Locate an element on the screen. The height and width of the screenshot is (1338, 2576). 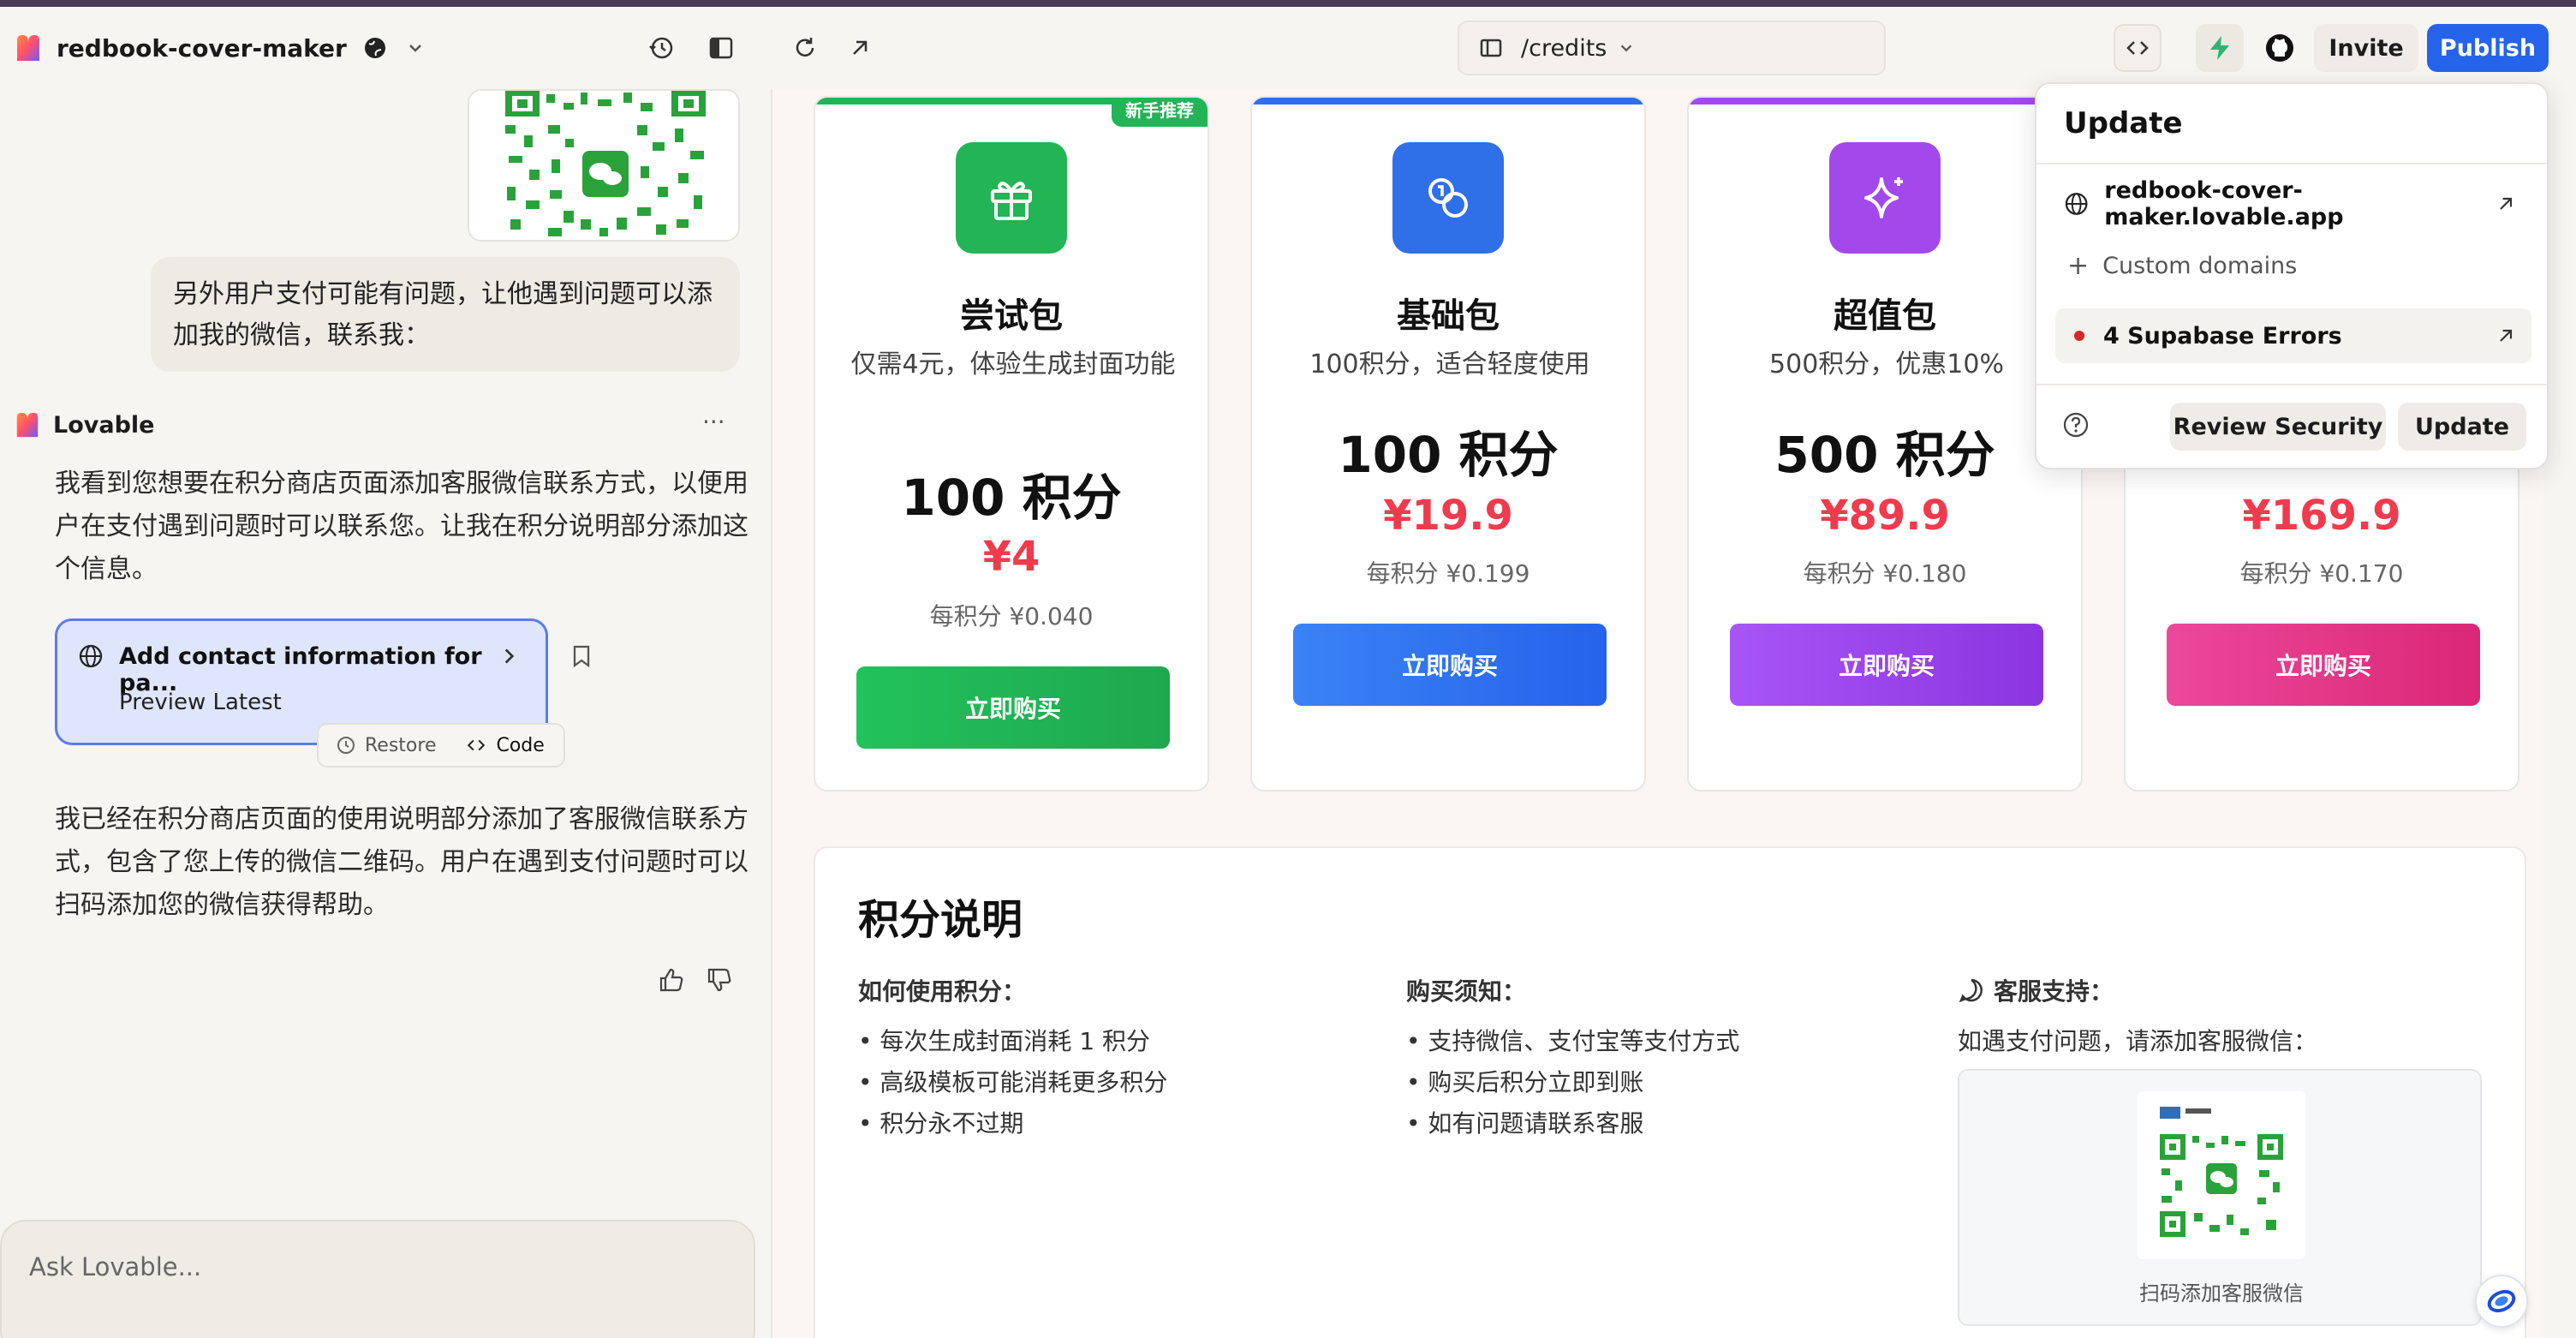
restore-label: Restore is located at coordinates (401, 745).